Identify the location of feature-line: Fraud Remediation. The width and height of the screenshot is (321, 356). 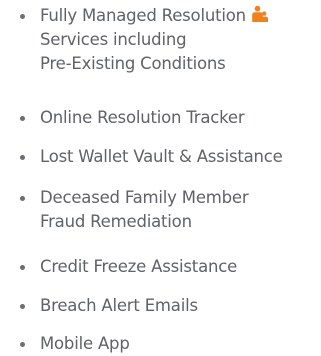
(116, 221).